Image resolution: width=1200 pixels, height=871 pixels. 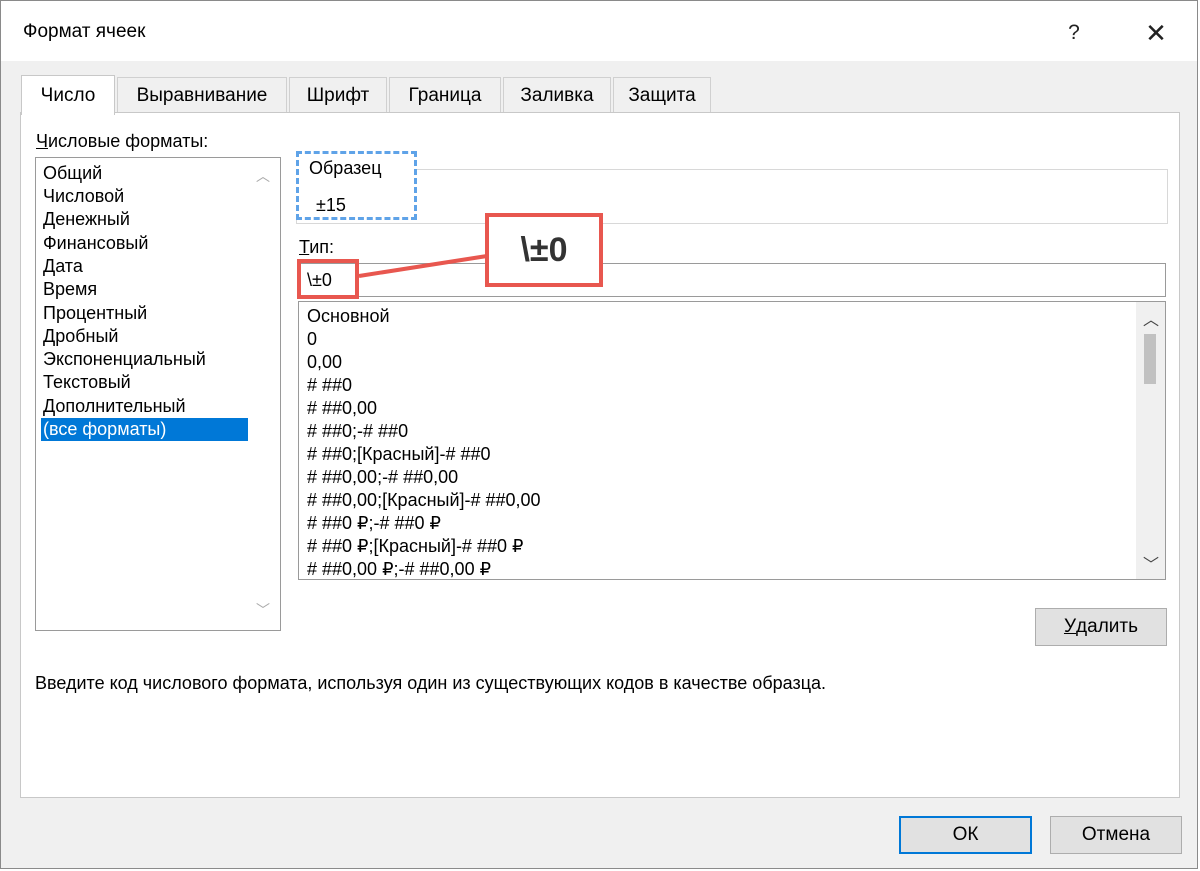 What do you see at coordinates (1116, 835) in the screenshot?
I see `cancel-button: Отмена` at bounding box center [1116, 835].